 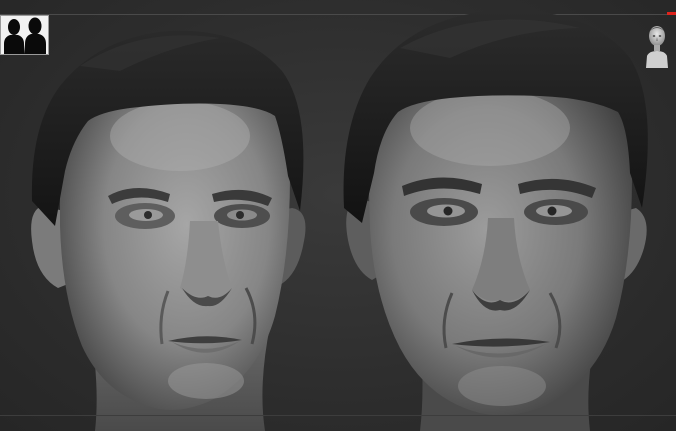 What do you see at coordinates (671, 13) in the screenshot?
I see `viewport-indicator` at bounding box center [671, 13].